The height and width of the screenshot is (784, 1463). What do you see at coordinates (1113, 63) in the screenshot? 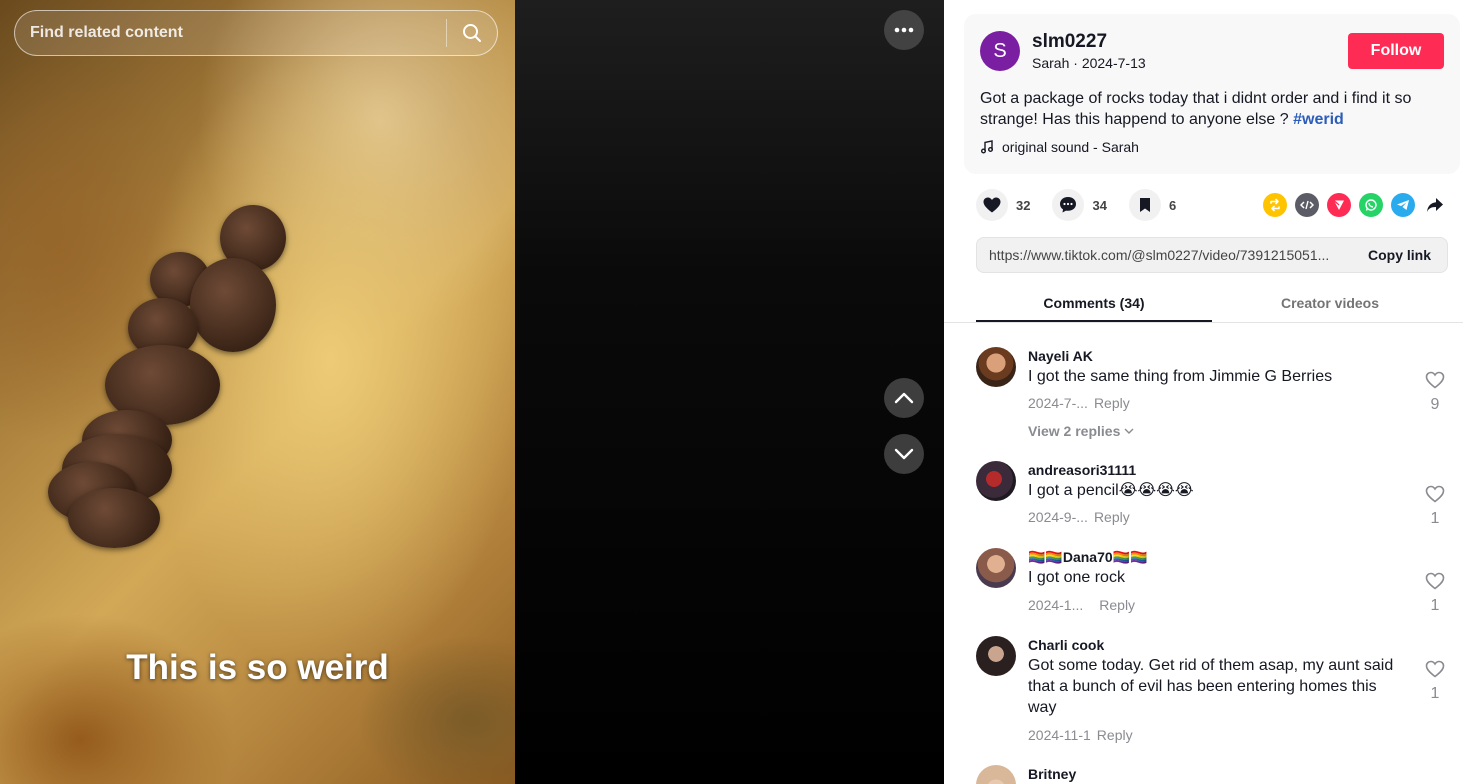
I see `post-date: 2024-7-13` at bounding box center [1113, 63].